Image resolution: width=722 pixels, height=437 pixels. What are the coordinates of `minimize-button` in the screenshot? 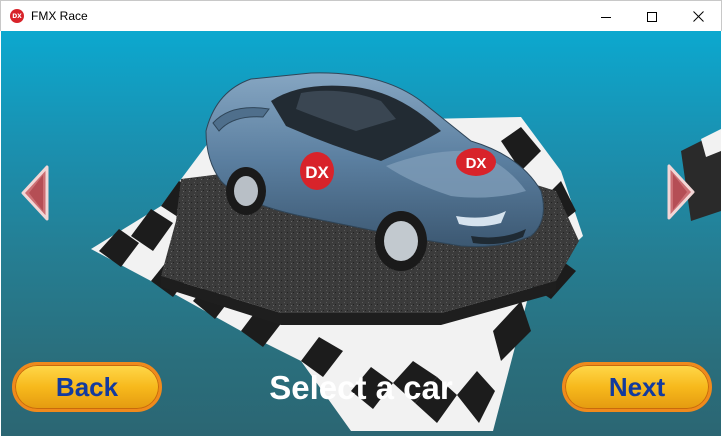 It's located at (606, 16).